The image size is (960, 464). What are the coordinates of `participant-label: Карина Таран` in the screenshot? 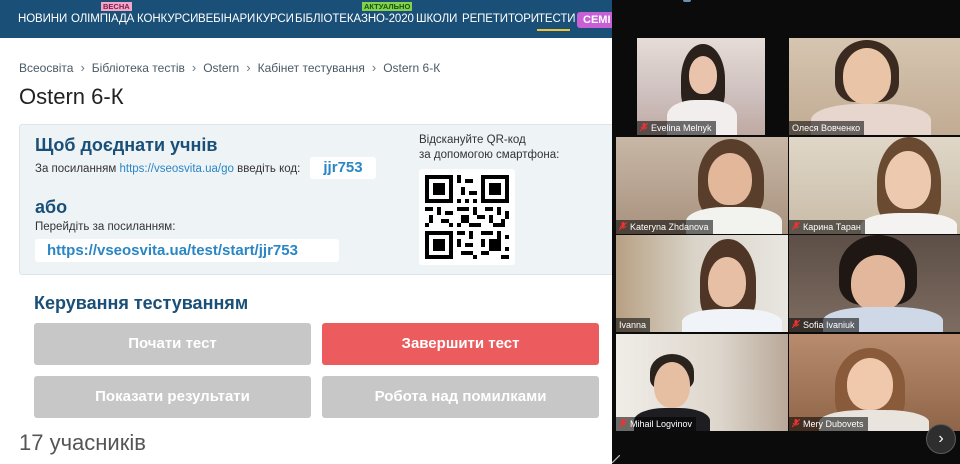 It's located at (827, 227).